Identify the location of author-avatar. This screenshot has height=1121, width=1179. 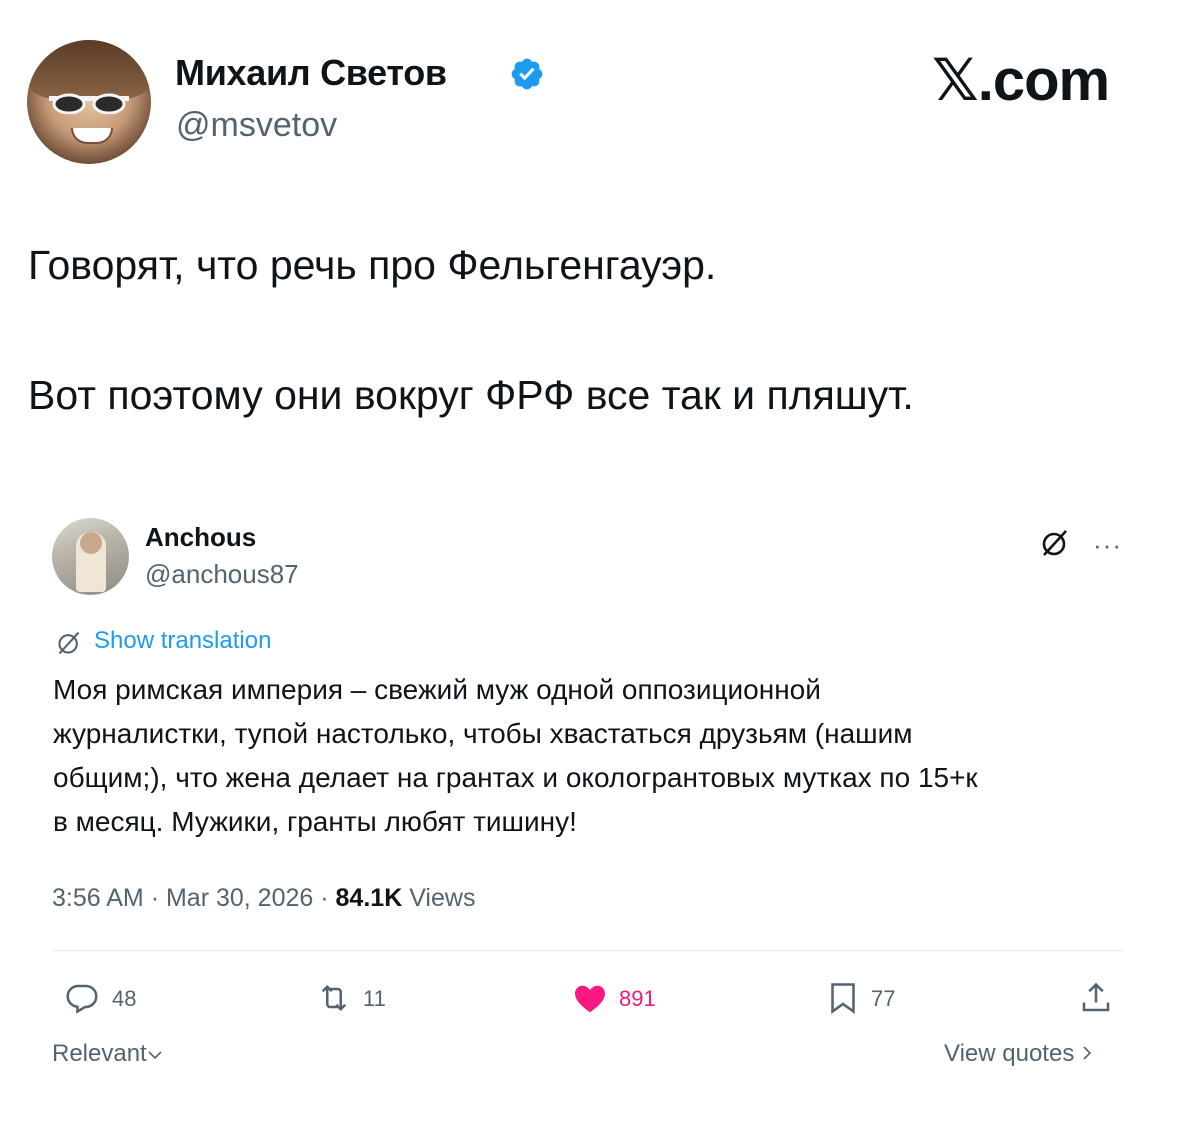
(89, 102).